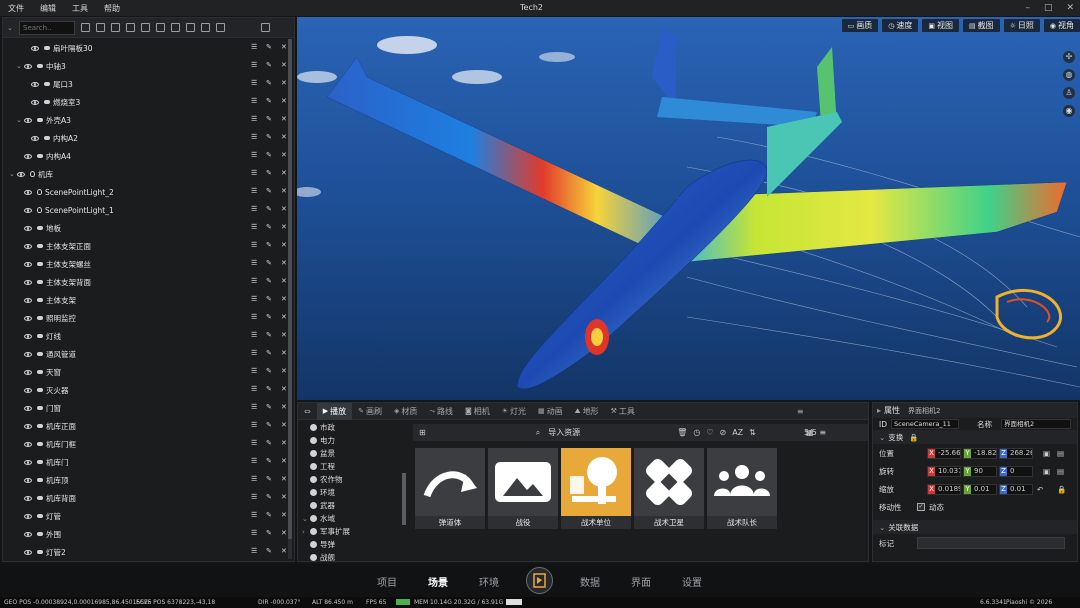  I want to click on copy-icon: ▣, so click(1046, 471).